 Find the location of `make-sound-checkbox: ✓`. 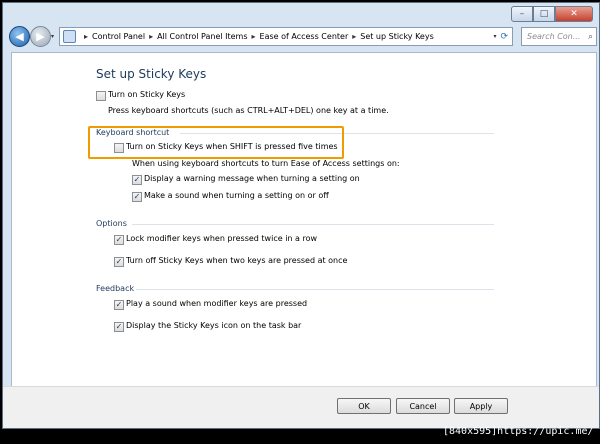

make-sound-checkbox: ✓ is located at coordinates (137, 197).